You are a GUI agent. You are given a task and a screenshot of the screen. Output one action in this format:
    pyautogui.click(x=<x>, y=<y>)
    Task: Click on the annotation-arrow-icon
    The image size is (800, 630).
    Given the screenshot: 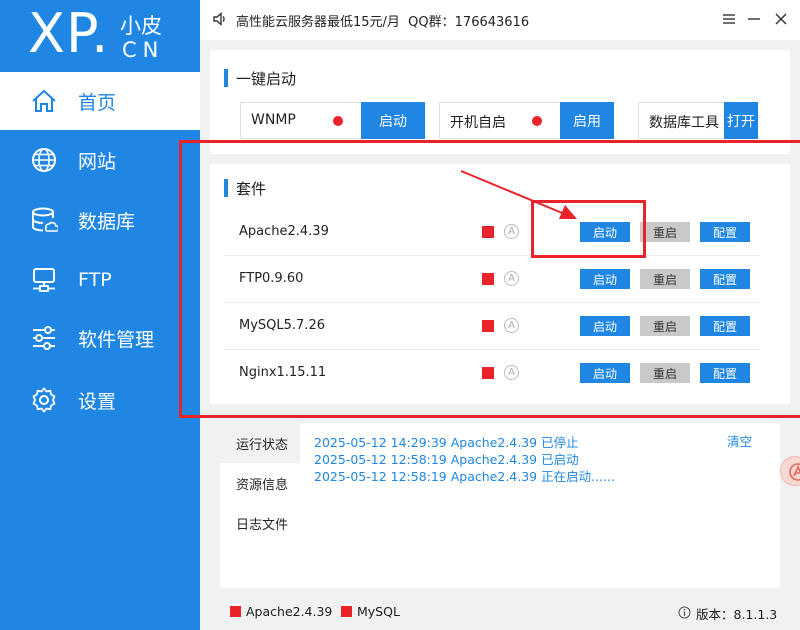 What is the action you would take?
    pyautogui.click(x=518, y=194)
    